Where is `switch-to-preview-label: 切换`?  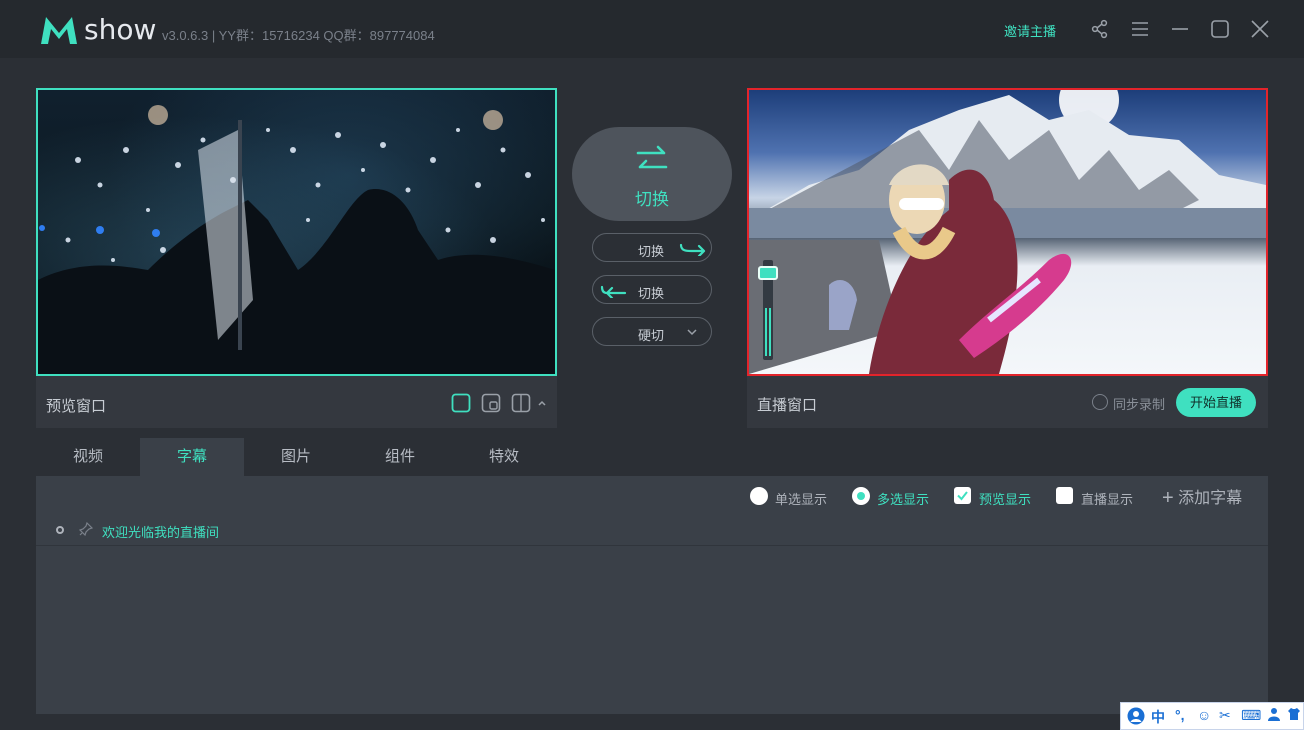
switch-to-preview-label: 切换 is located at coordinates (651, 293).